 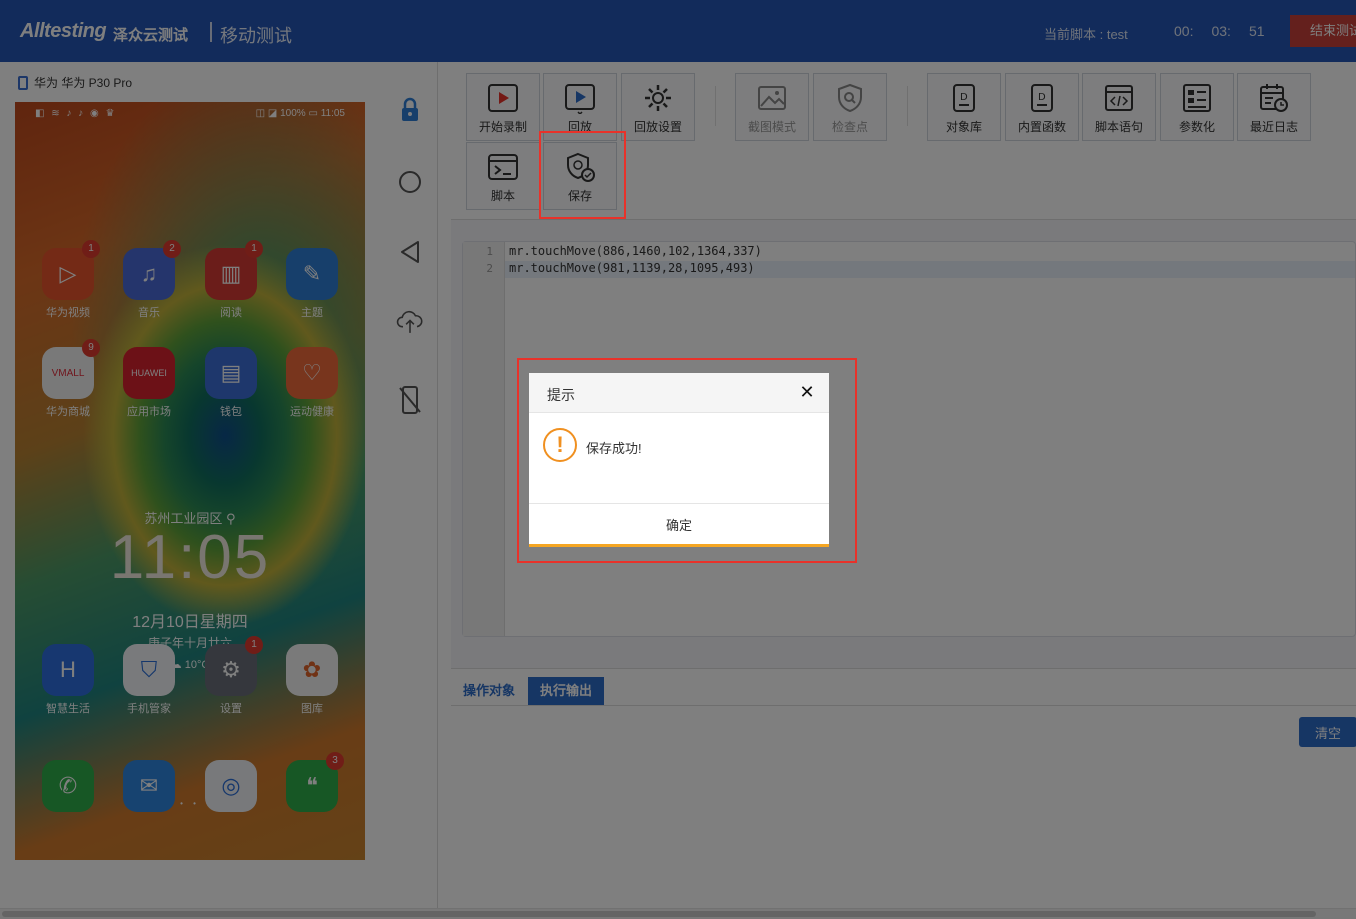 I want to click on warning-icon: !, so click(x=560, y=445).